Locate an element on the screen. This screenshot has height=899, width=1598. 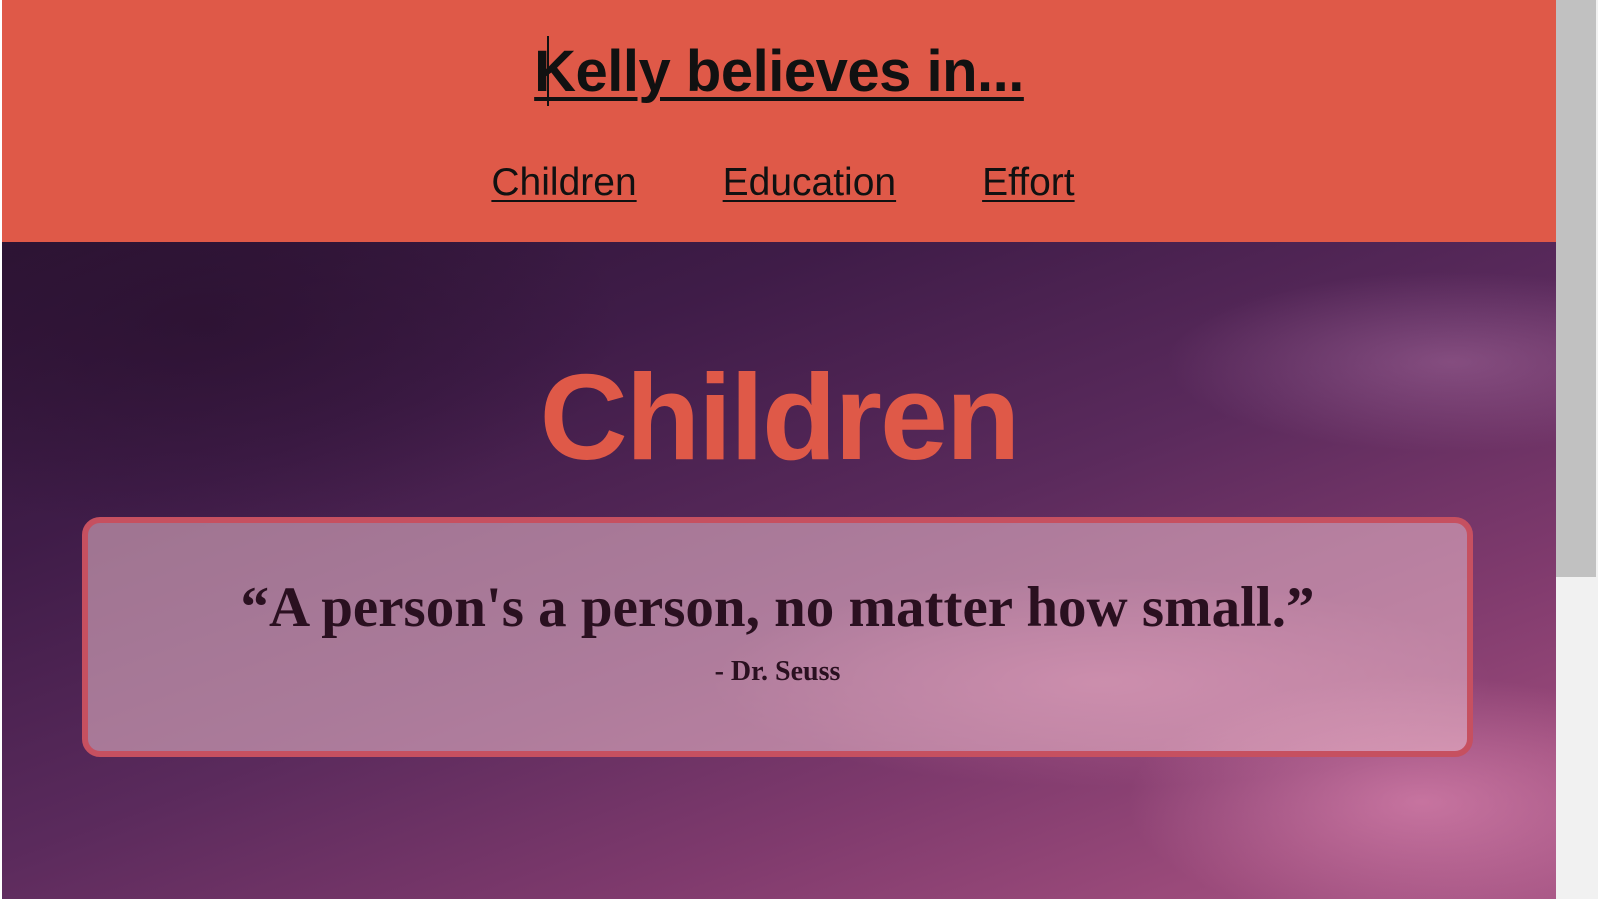
main-nav: Children Education Effort is located at coordinates (779, 183).